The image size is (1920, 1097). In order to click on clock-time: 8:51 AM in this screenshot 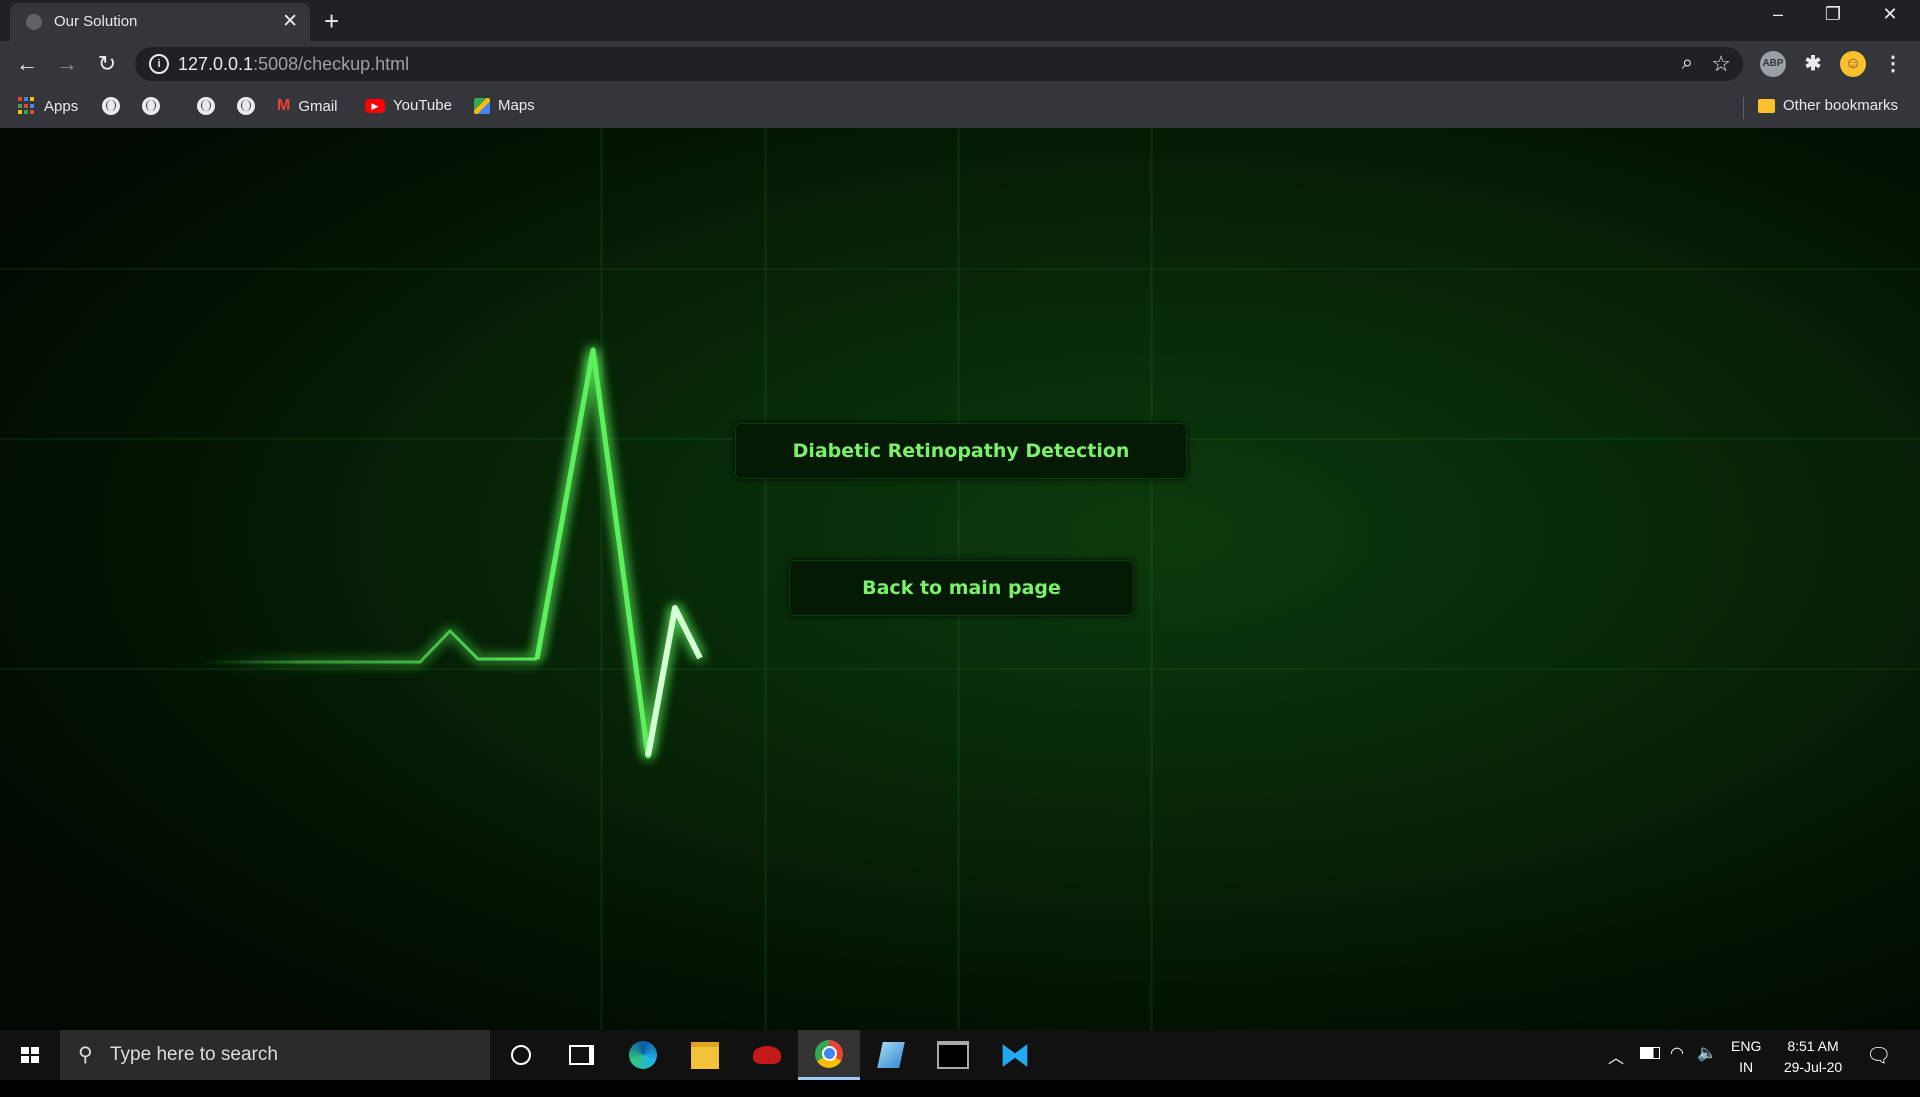, I will do `click(1813, 1046)`.